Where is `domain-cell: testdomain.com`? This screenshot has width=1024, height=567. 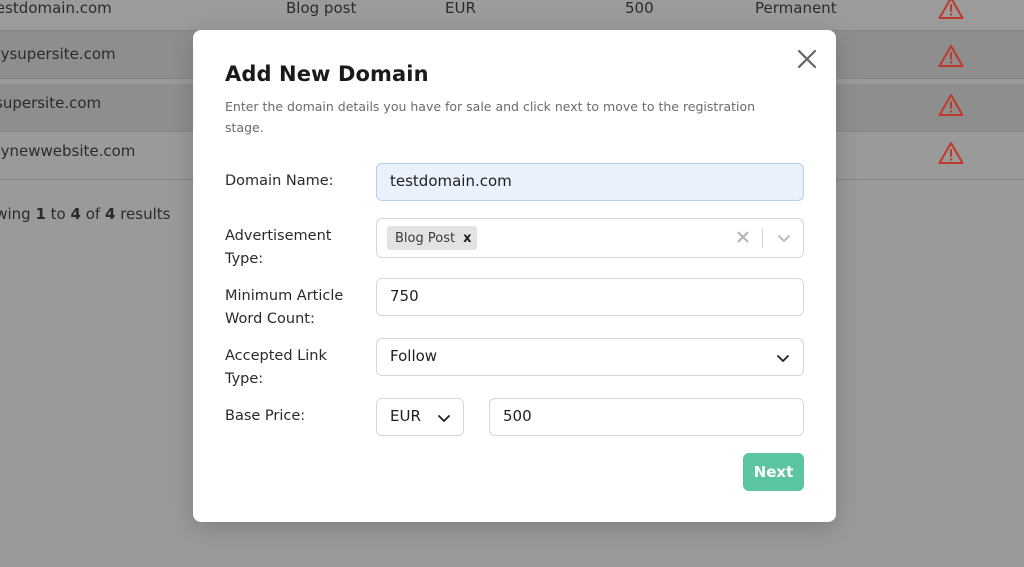 domain-cell: testdomain.com is located at coordinates (56, 8).